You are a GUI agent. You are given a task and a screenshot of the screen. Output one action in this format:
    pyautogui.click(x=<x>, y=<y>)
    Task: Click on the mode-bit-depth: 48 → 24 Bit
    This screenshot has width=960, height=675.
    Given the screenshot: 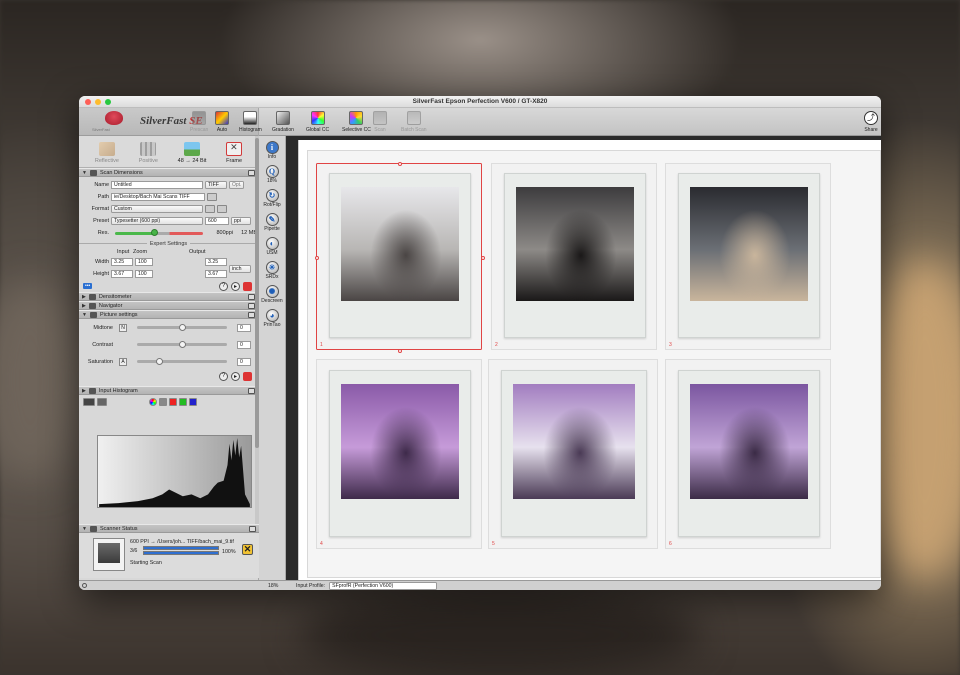 What is the action you would take?
    pyautogui.click(x=192, y=153)
    